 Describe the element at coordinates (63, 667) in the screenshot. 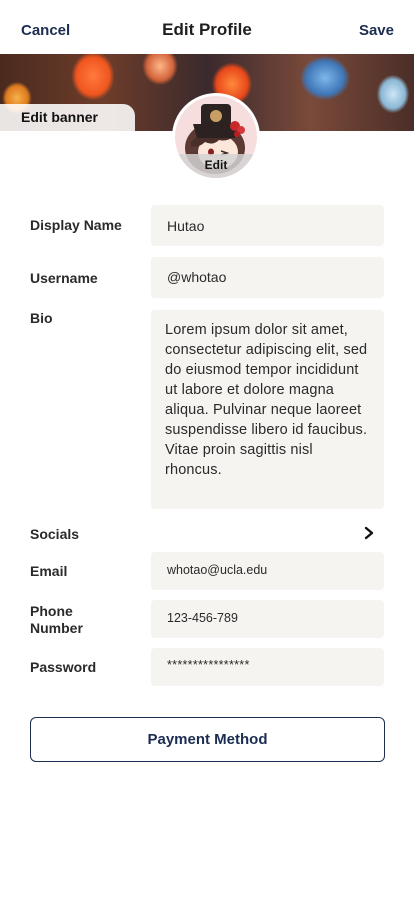

I see `password-label: Password` at that location.